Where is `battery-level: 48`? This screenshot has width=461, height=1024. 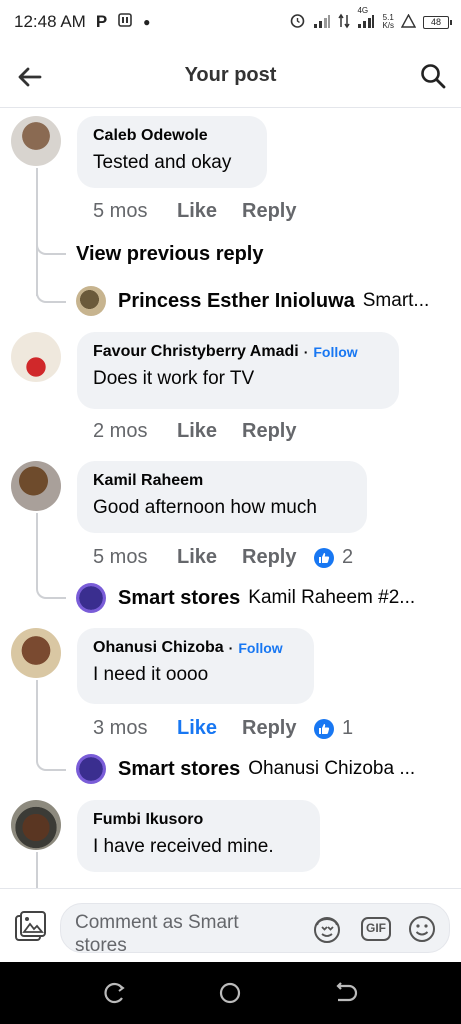
battery-level: 48 is located at coordinates (435, 21).